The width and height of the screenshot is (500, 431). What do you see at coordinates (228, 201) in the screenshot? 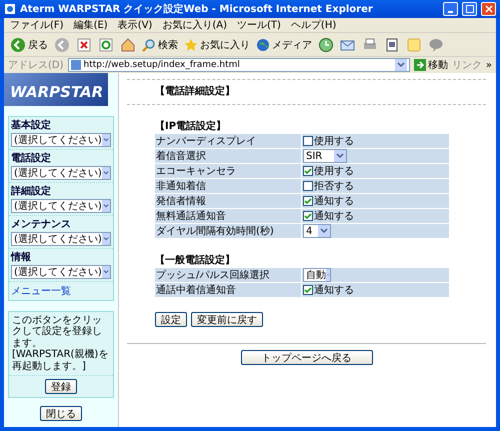
I see `setting-label: 発信者情報` at bounding box center [228, 201].